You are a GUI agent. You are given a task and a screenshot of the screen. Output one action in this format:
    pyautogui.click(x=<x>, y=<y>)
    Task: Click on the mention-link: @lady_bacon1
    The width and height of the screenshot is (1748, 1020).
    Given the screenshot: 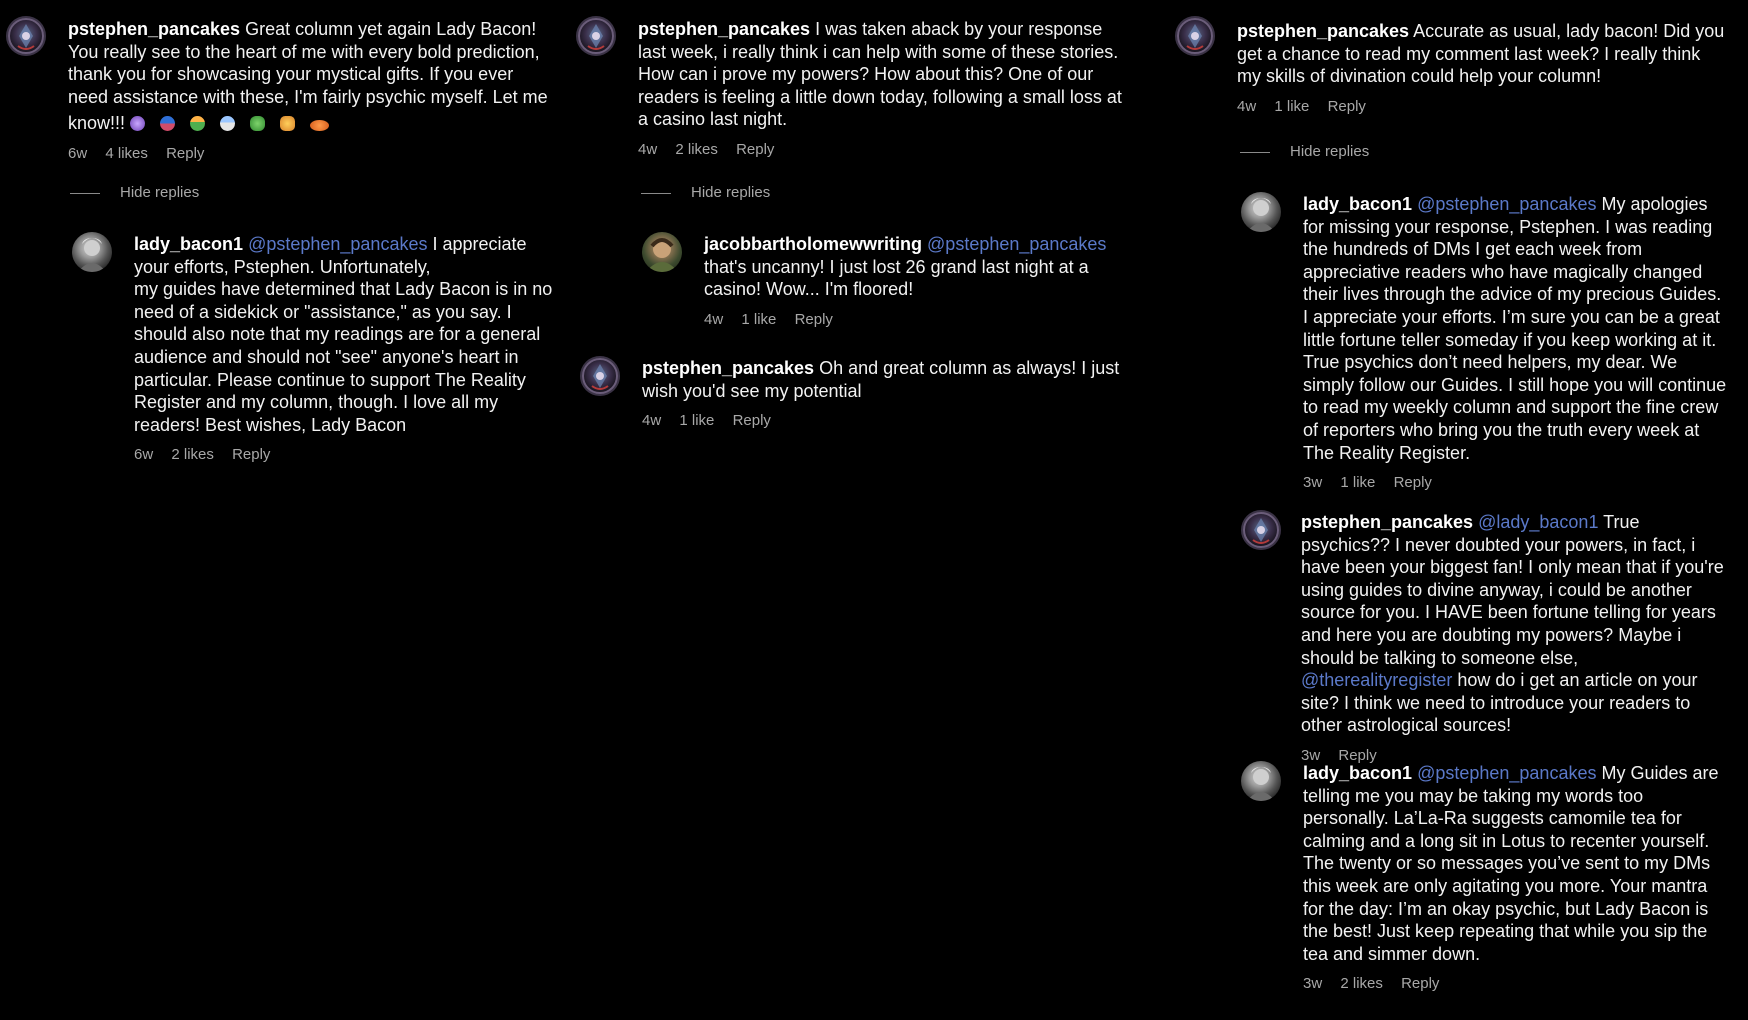 What is the action you would take?
    pyautogui.click(x=1538, y=522)
    